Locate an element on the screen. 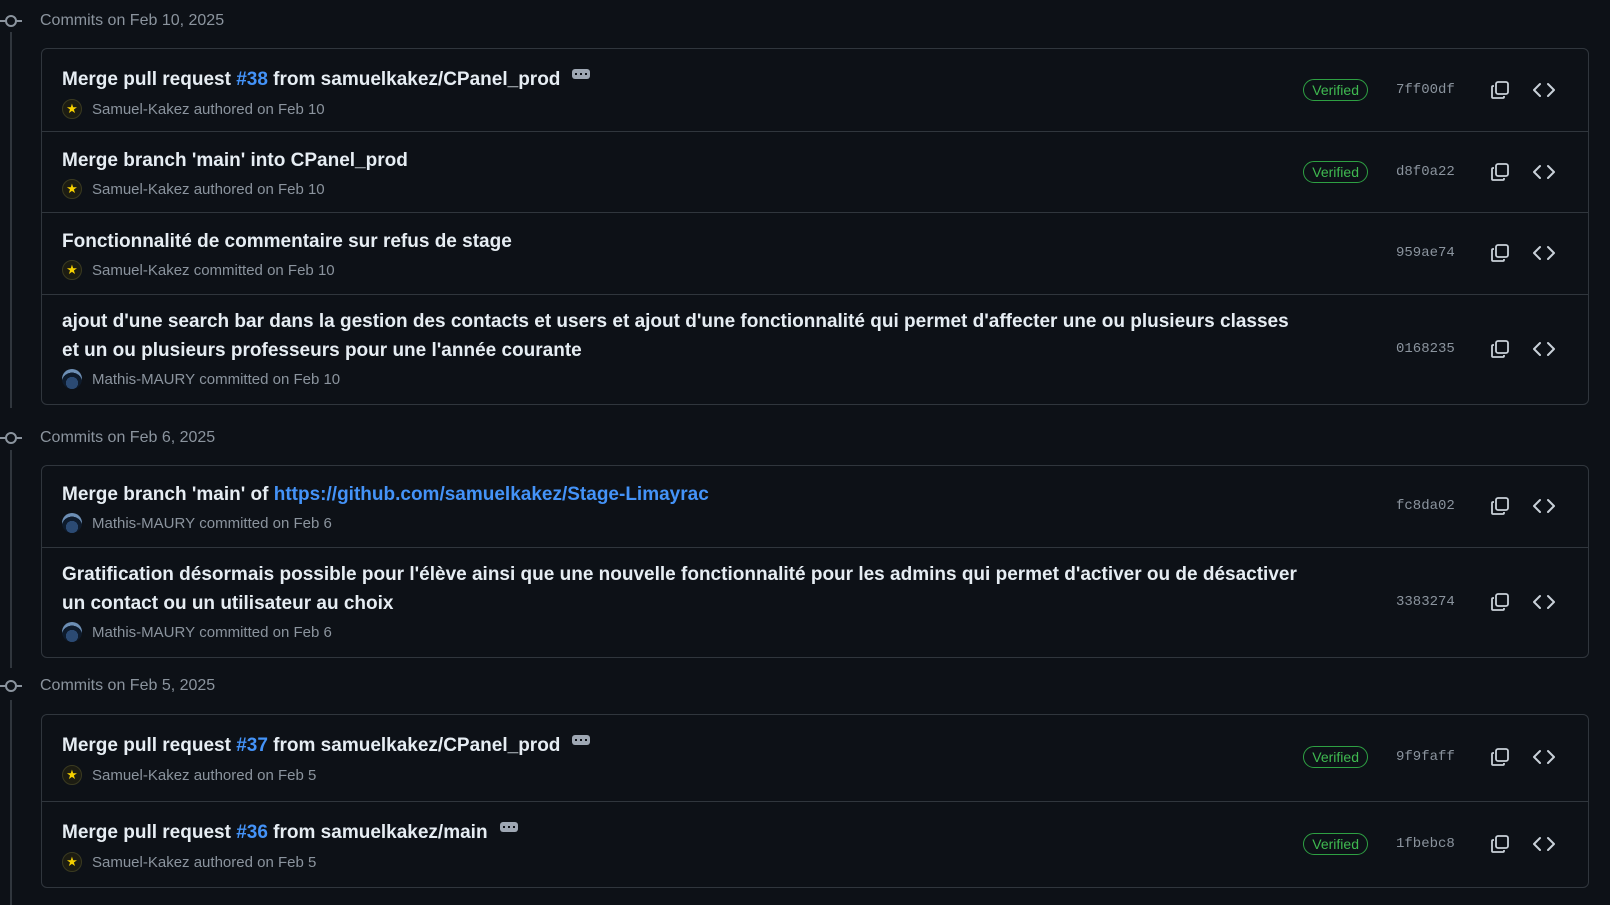 The width and height of the screenshot is (1610, 905). group-title: Commits on Feb 5, 2025 is located at coordinates (128, 685).